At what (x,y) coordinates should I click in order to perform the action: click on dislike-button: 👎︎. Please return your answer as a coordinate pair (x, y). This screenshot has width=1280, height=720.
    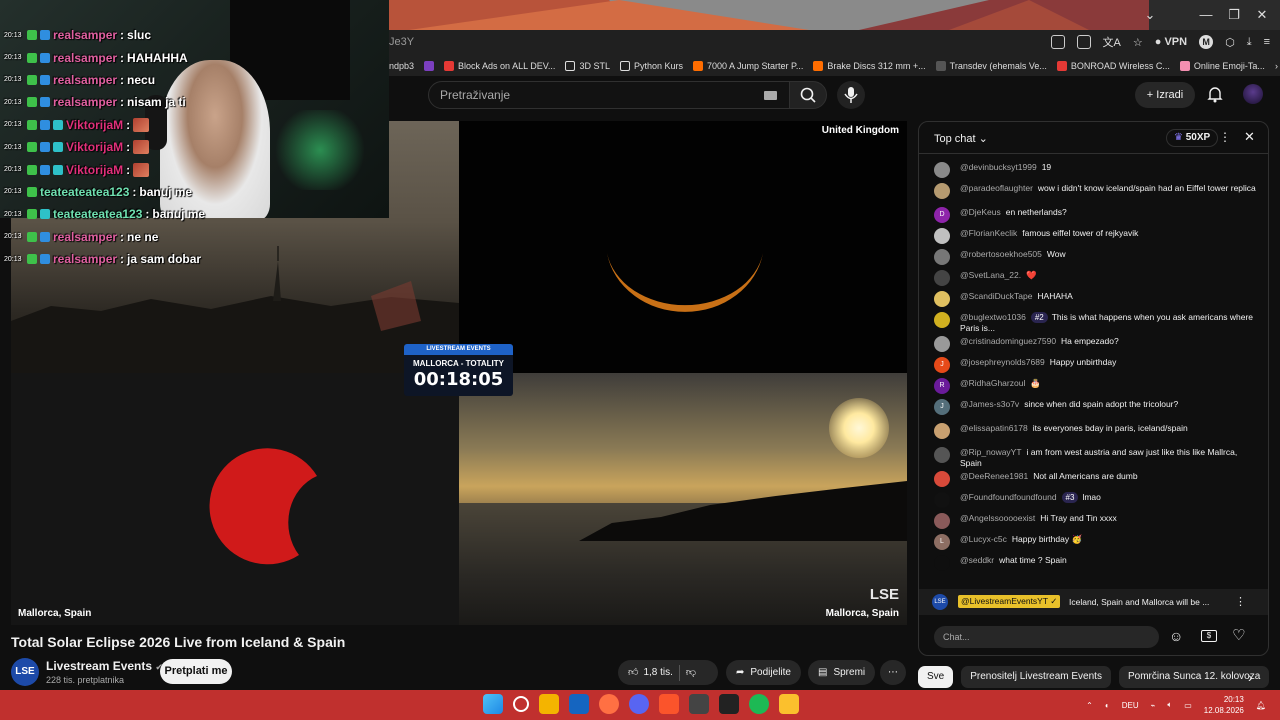
    Looking at the image, I should click on (691, 672).